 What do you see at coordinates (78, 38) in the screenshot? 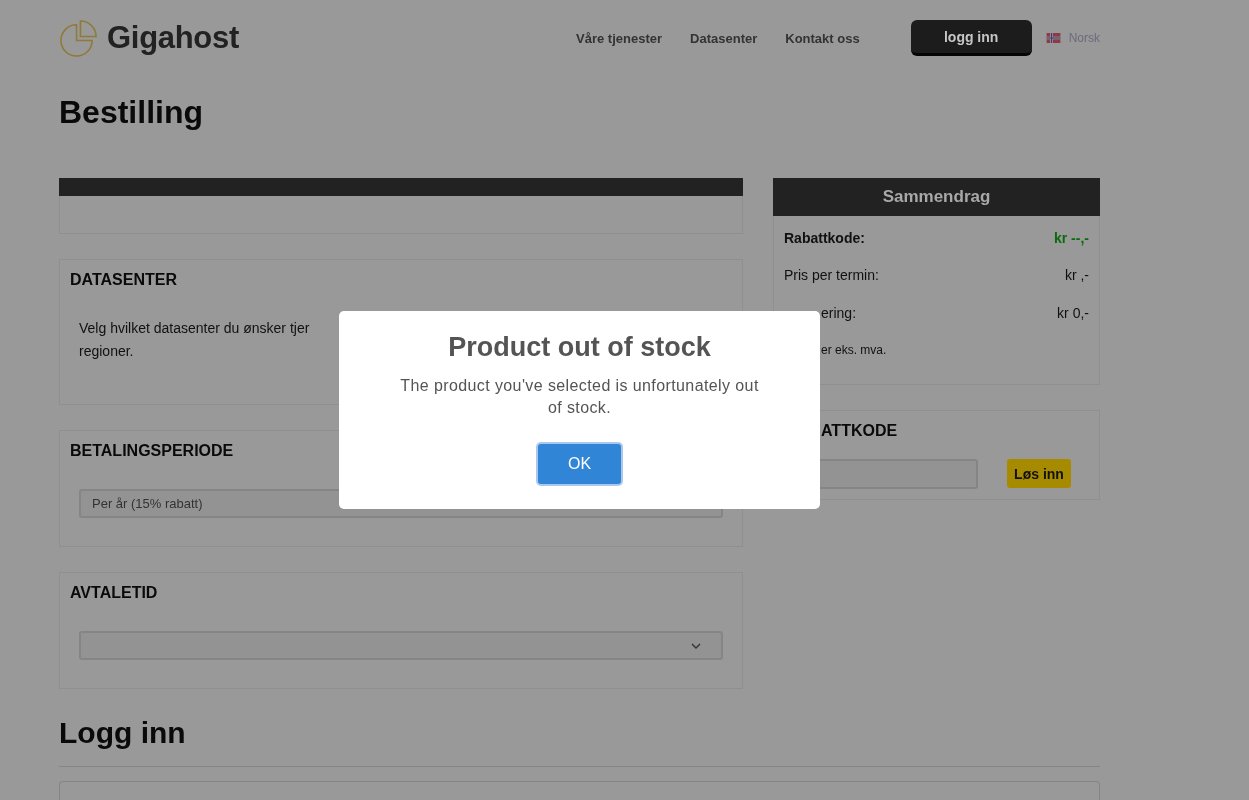
I see `pie-chart-icon` at bounding box center [78, 38].